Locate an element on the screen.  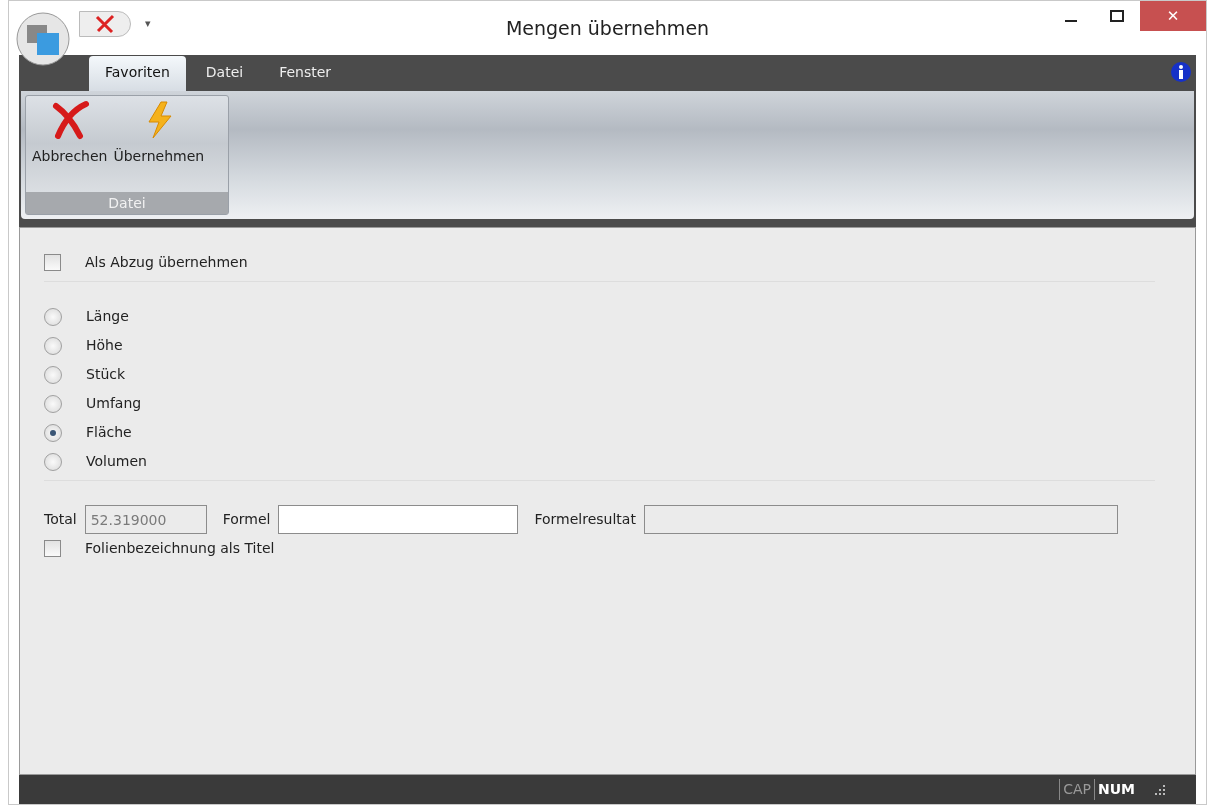
customize-dropdown: ▾ is located at coordinates (148, 24).